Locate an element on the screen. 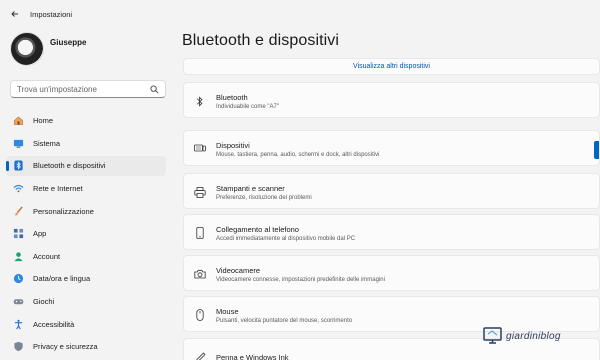 This screenshot has width=600, height=360. sidebar-item-network: Rete e Internet is located at coordinates (86, 189).